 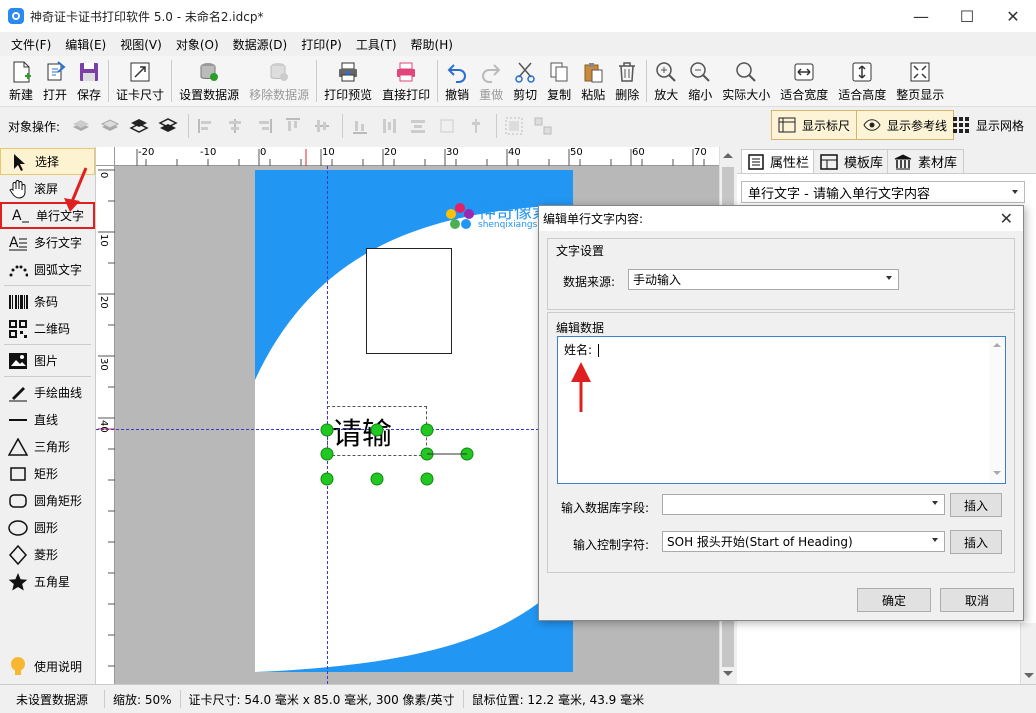 I want to click on tool-diamond: 菱形, so click(x=47, y=554).